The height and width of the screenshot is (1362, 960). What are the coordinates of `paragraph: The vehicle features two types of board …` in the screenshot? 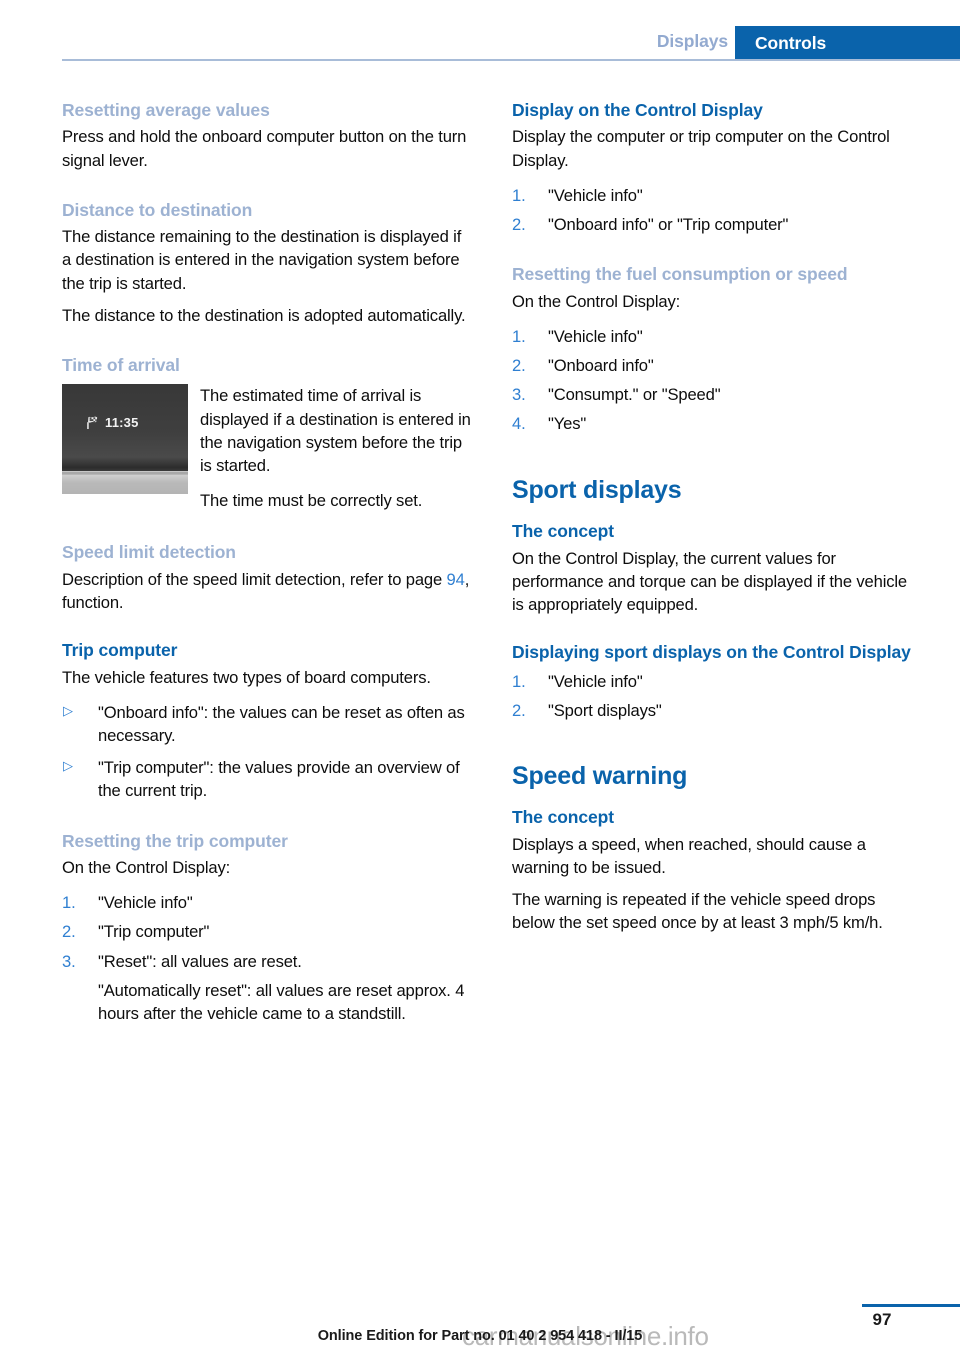 It's located at (246, 677).